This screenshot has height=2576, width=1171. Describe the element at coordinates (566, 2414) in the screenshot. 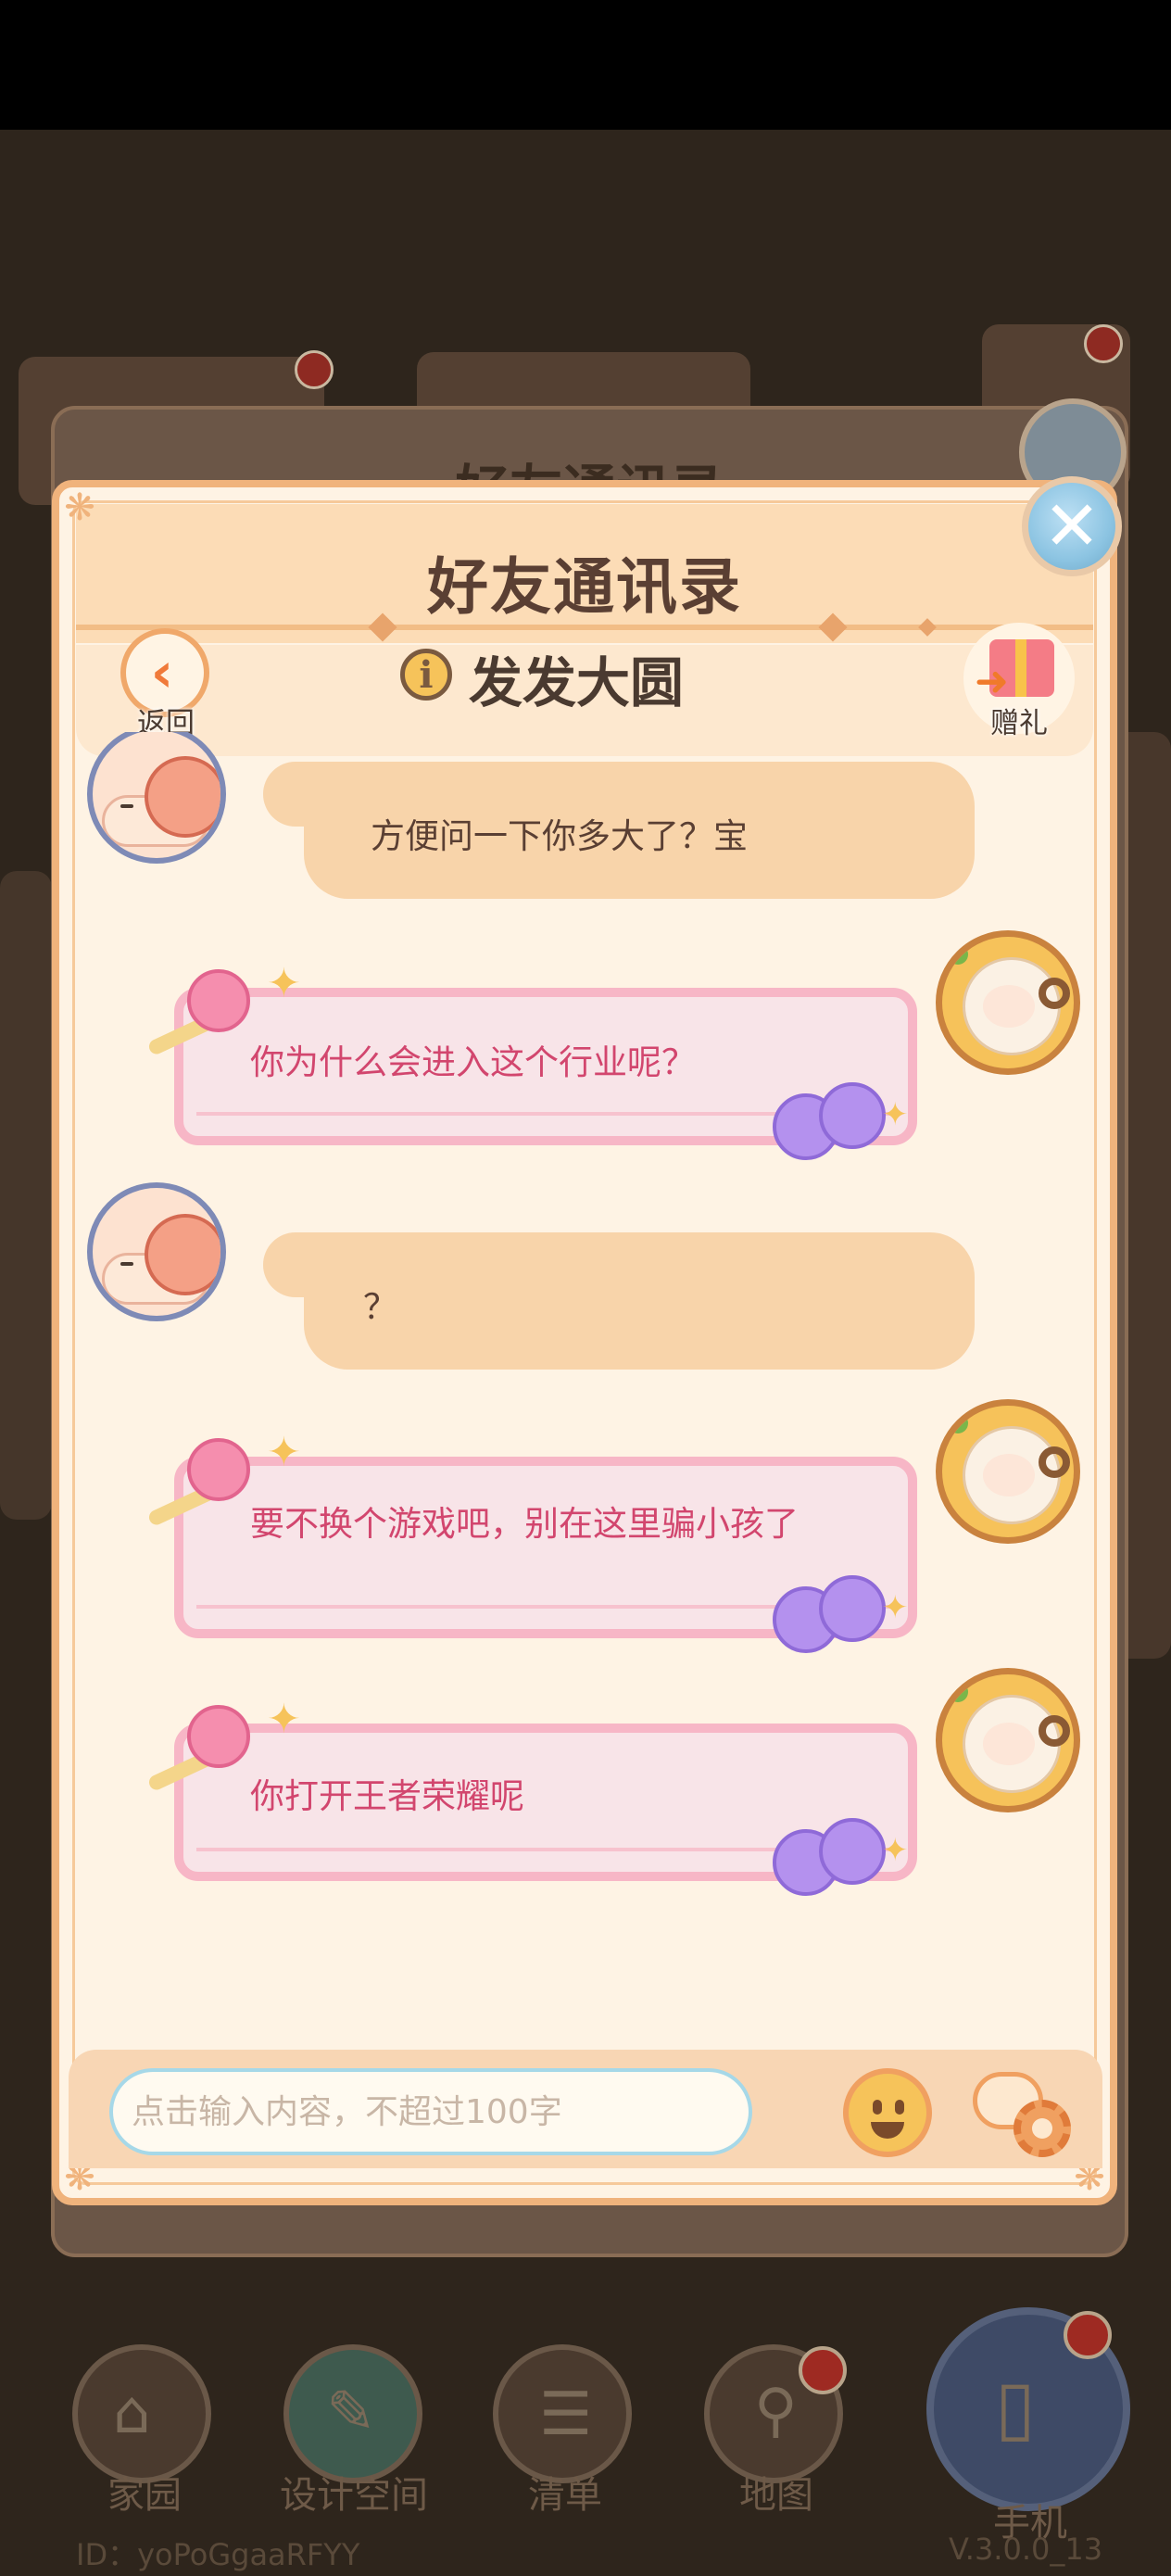

I see `list-icon: ☰` at that location.